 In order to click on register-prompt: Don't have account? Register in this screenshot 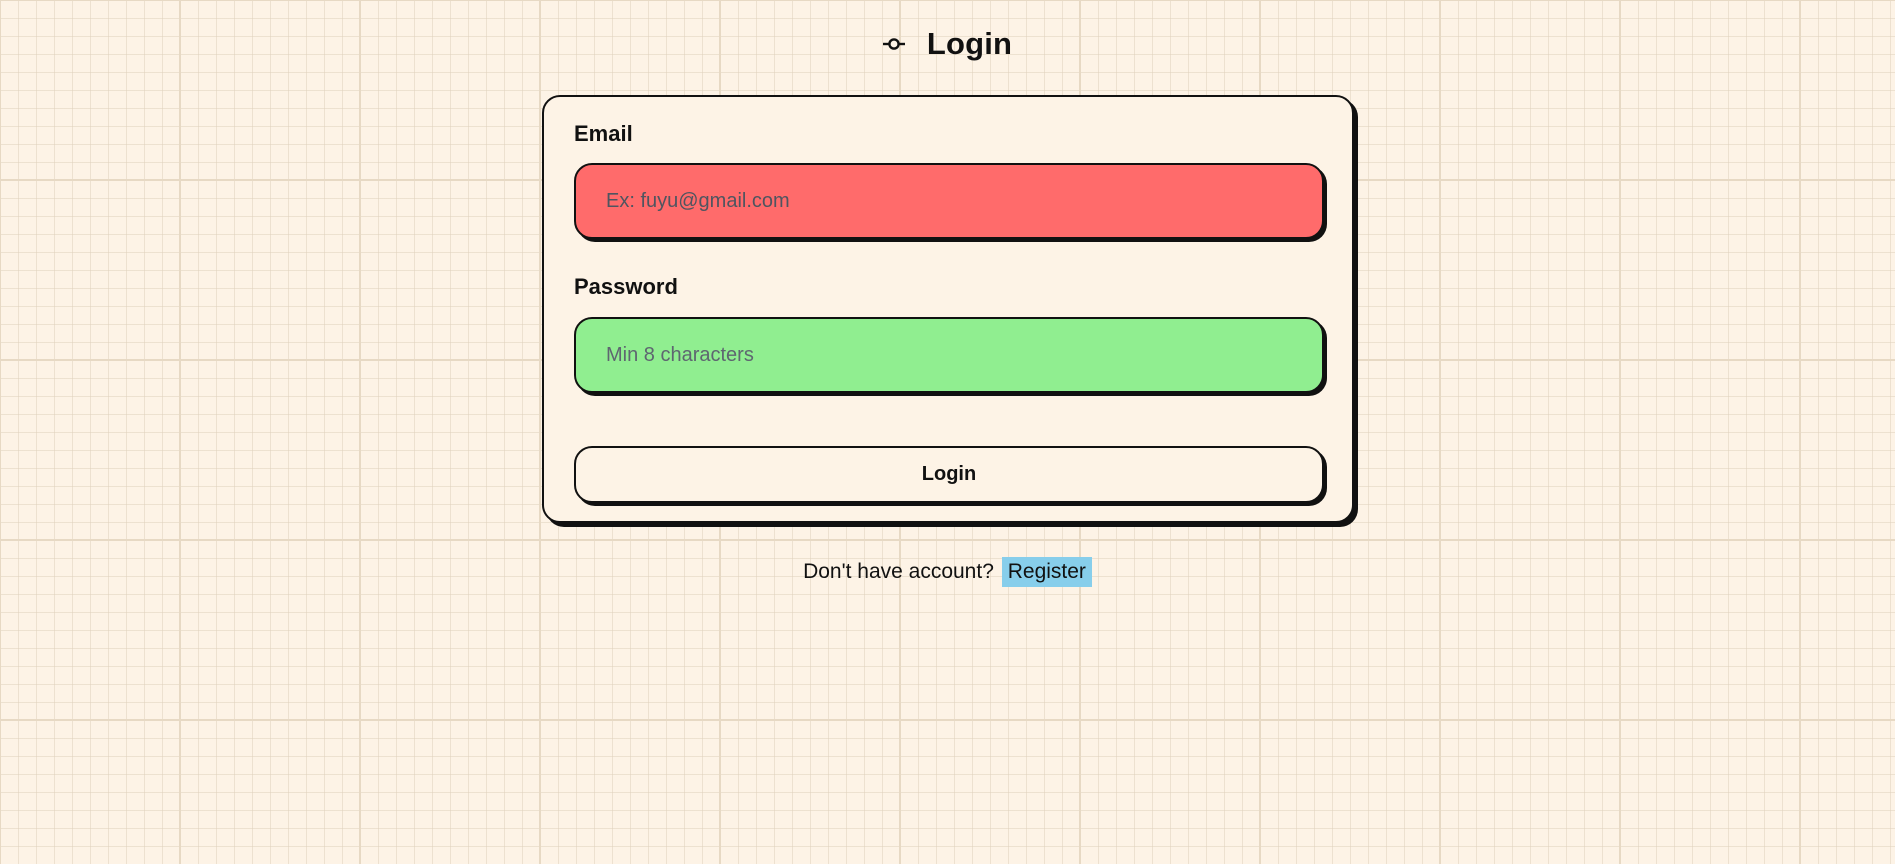, I will do `click(947, 572)`.